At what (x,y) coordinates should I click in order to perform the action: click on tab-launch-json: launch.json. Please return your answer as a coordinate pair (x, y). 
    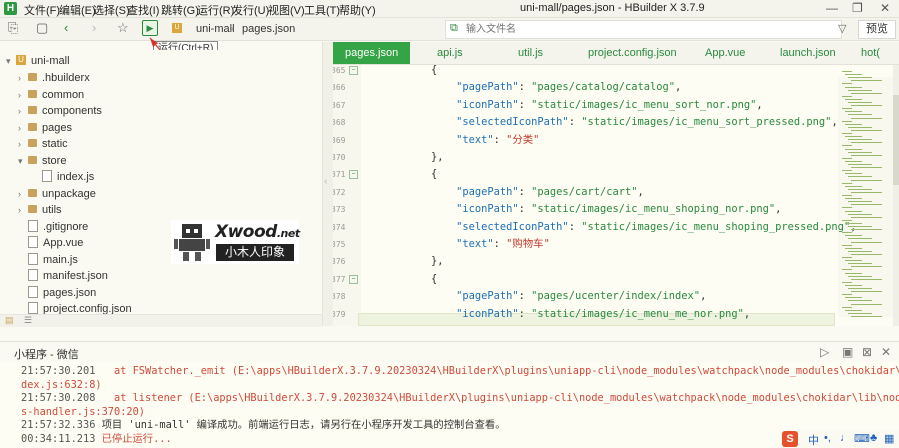
    Looking at the image, I should click on (808, 53).